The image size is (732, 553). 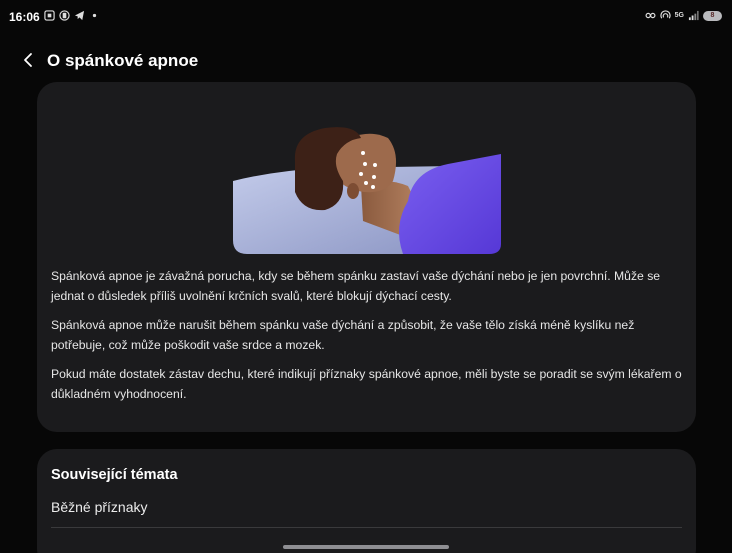 I want to click on battery-icon: 8, so click(x=712, y=15).